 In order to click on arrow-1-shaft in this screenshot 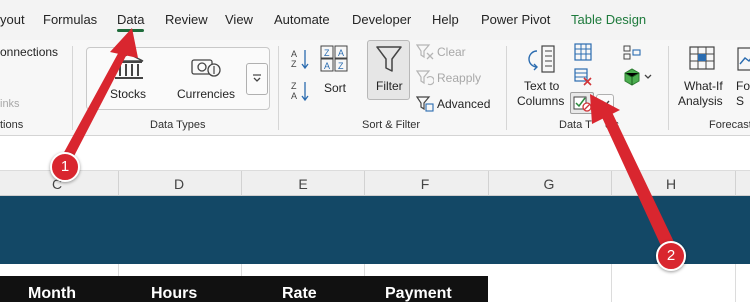, I will do `click(95, 104)`.